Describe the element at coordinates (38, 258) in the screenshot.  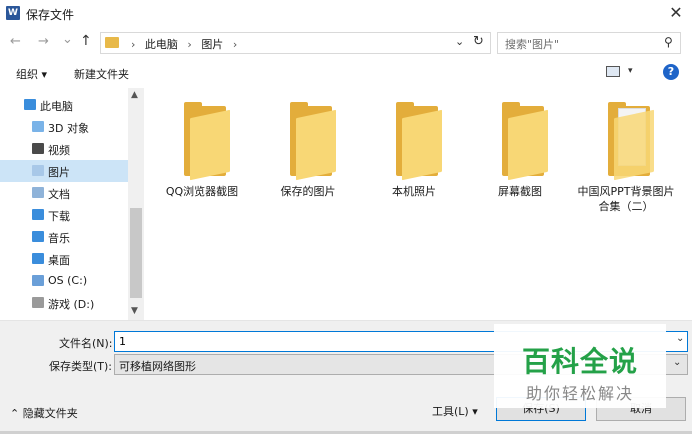
I see `desktop-icon` at that location.